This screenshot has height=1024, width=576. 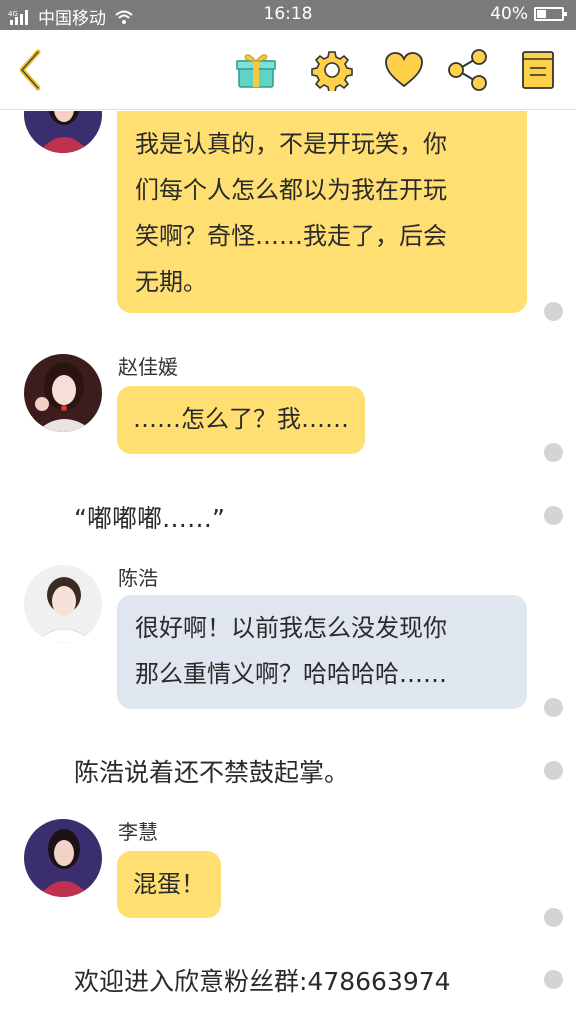 I want to click on bubble-line: 很好啊！以前我怎么没发现你, so click(x=291, y=628).